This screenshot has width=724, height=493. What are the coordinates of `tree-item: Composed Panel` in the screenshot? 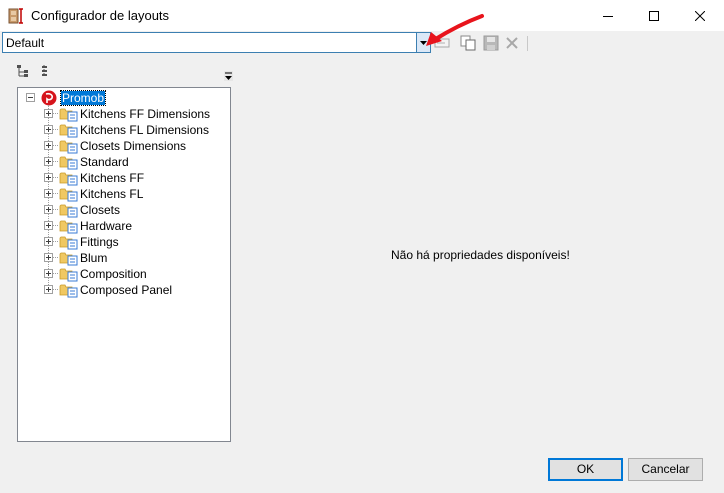 It's located at (123, 290).